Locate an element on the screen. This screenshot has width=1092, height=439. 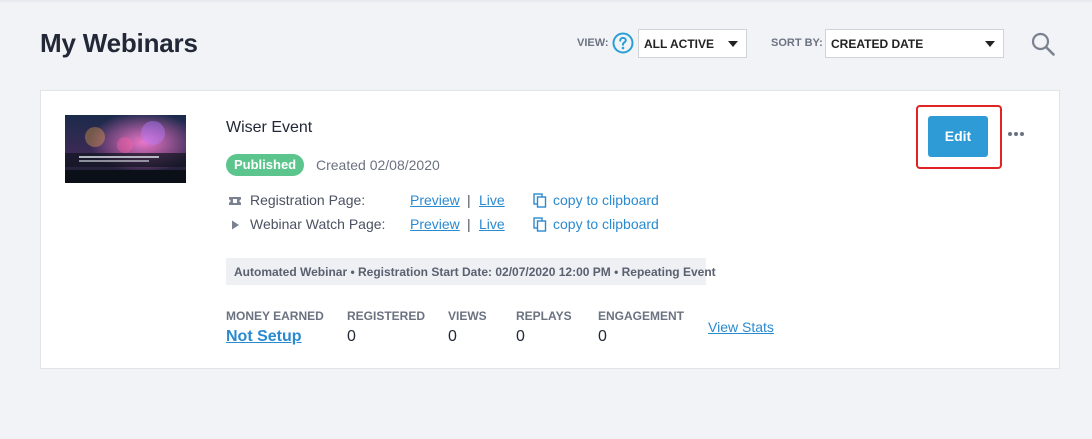
filter-toolbar: VIEW: ALL ACTIVE SORT BY: CREATED DATE is located at coordinates (546, 44).